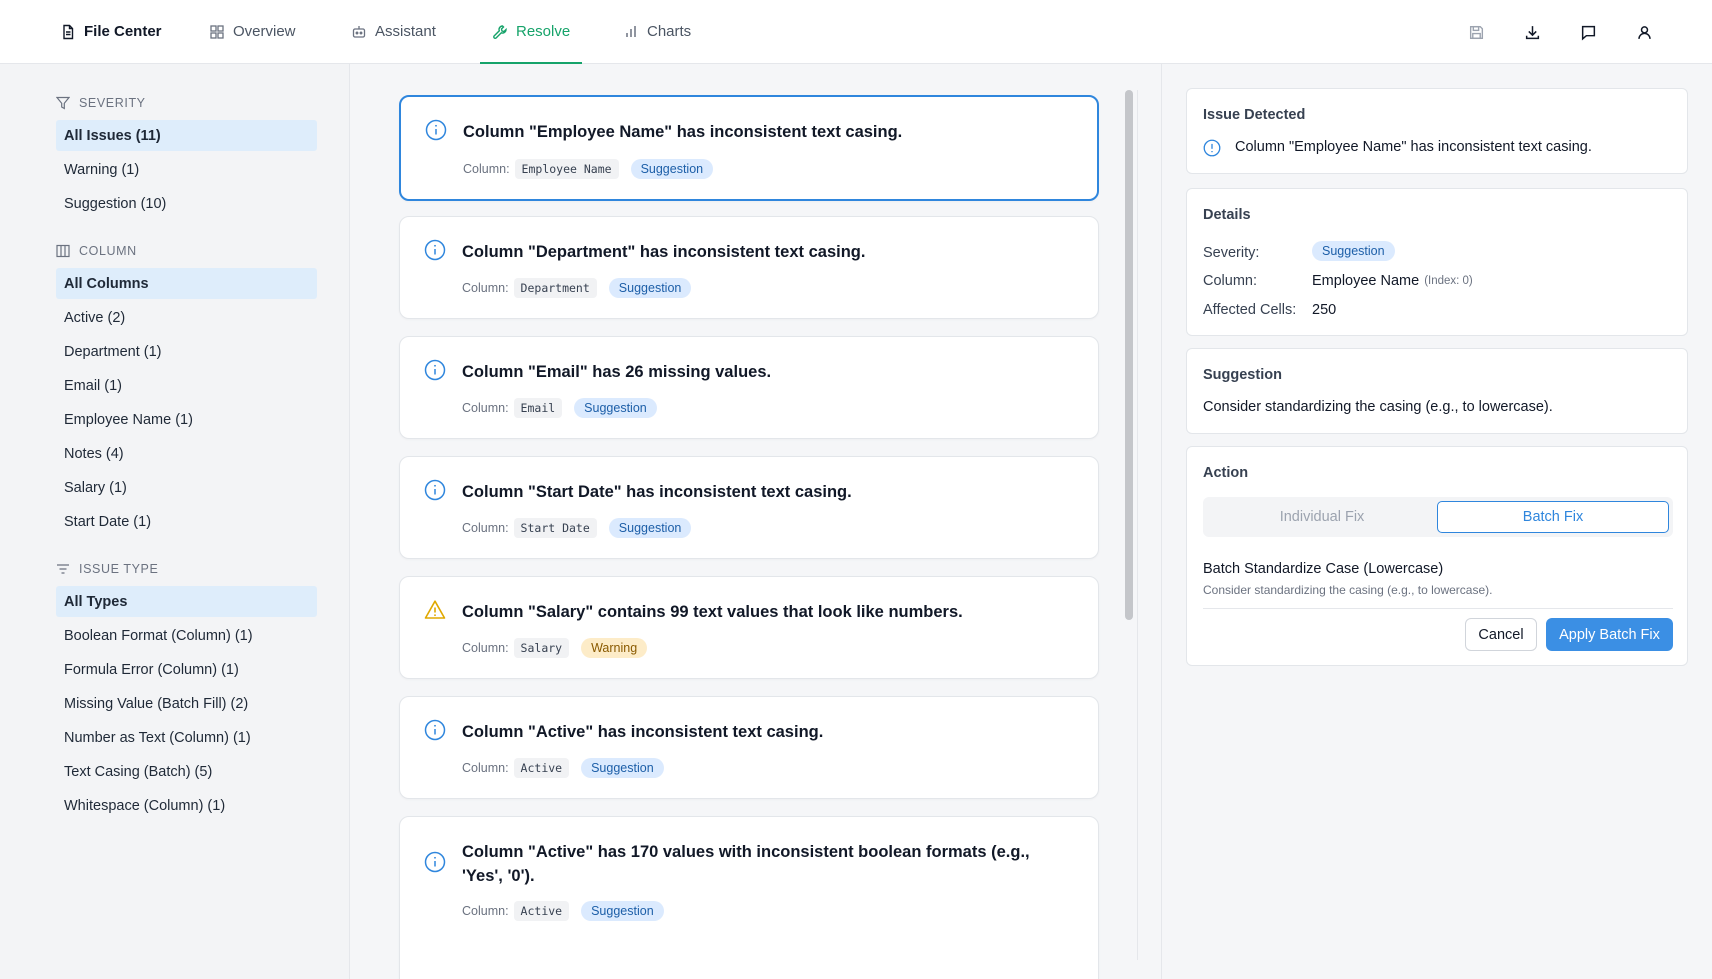  What do you see at coordinates (435, 609) in the screenshot?
I see `warning-icon` at bounding box center [435, 609].